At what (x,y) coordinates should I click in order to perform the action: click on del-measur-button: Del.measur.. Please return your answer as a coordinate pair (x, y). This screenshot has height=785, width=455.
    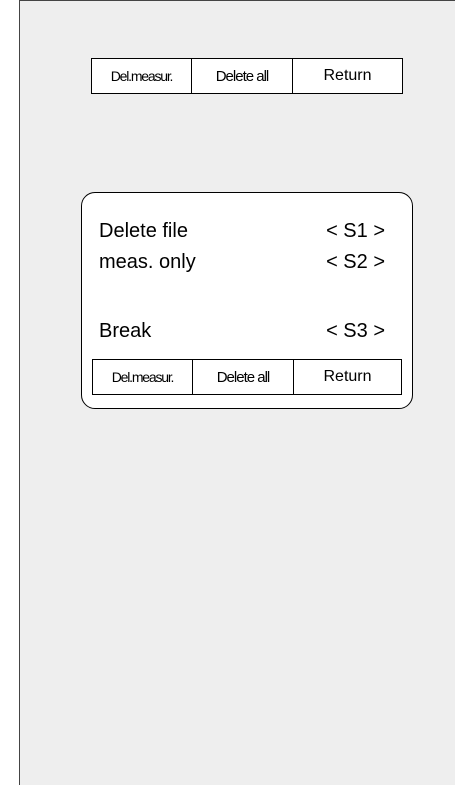
    Looking at the image, I should click on (142, 76).